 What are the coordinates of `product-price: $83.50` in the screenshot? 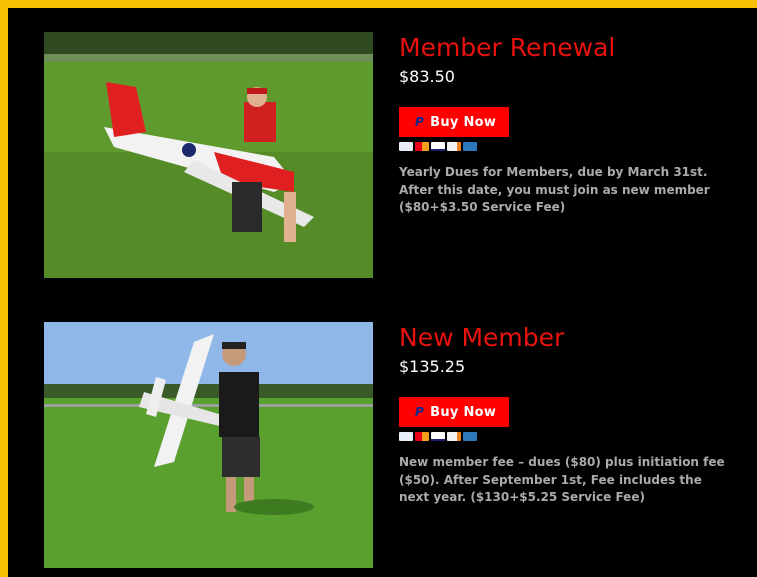 It's located at (427, 76).